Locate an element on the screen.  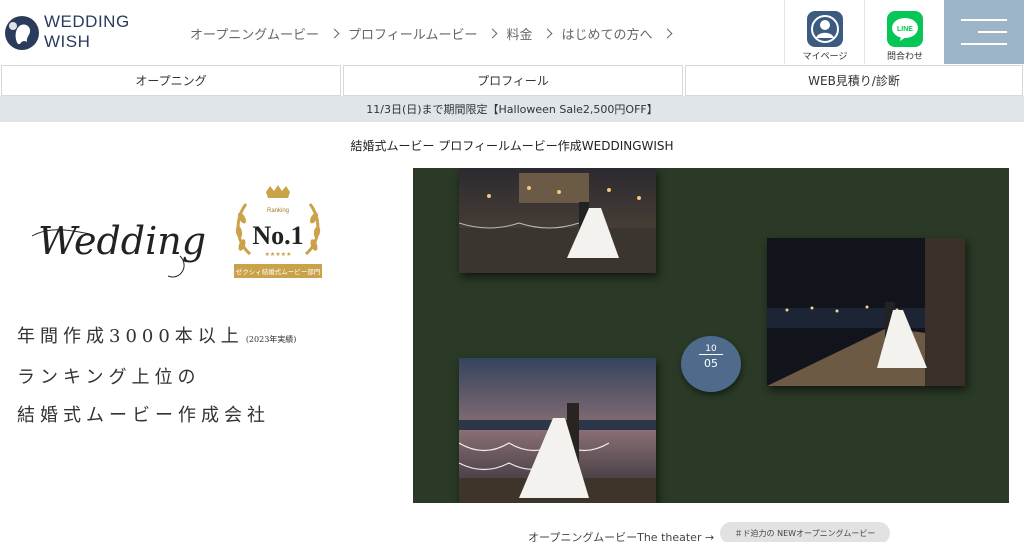
nav-price: 料金 is located at coordinates (529, 33).